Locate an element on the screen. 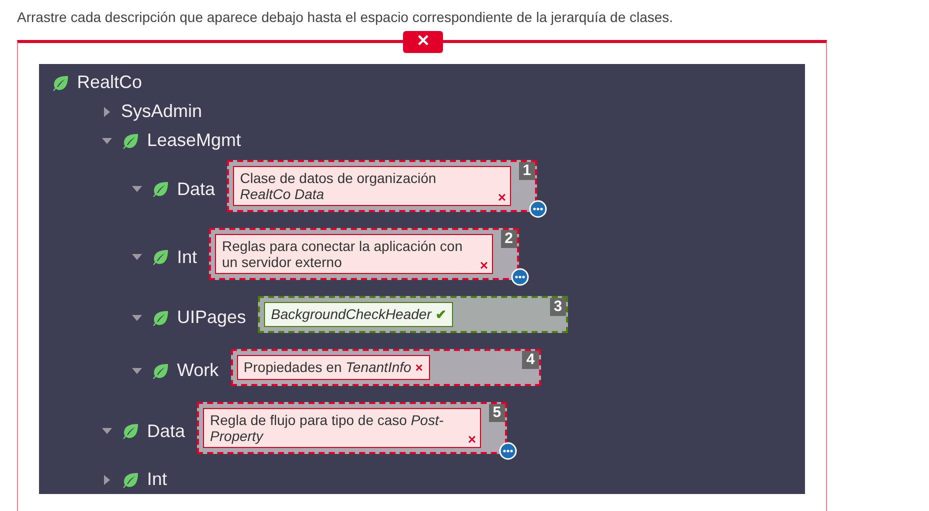 Image resolution: width=929 pixels, height=511 pixels. answer-card: Propiedades en TenantInfo × is located at coordinates (333, 367).